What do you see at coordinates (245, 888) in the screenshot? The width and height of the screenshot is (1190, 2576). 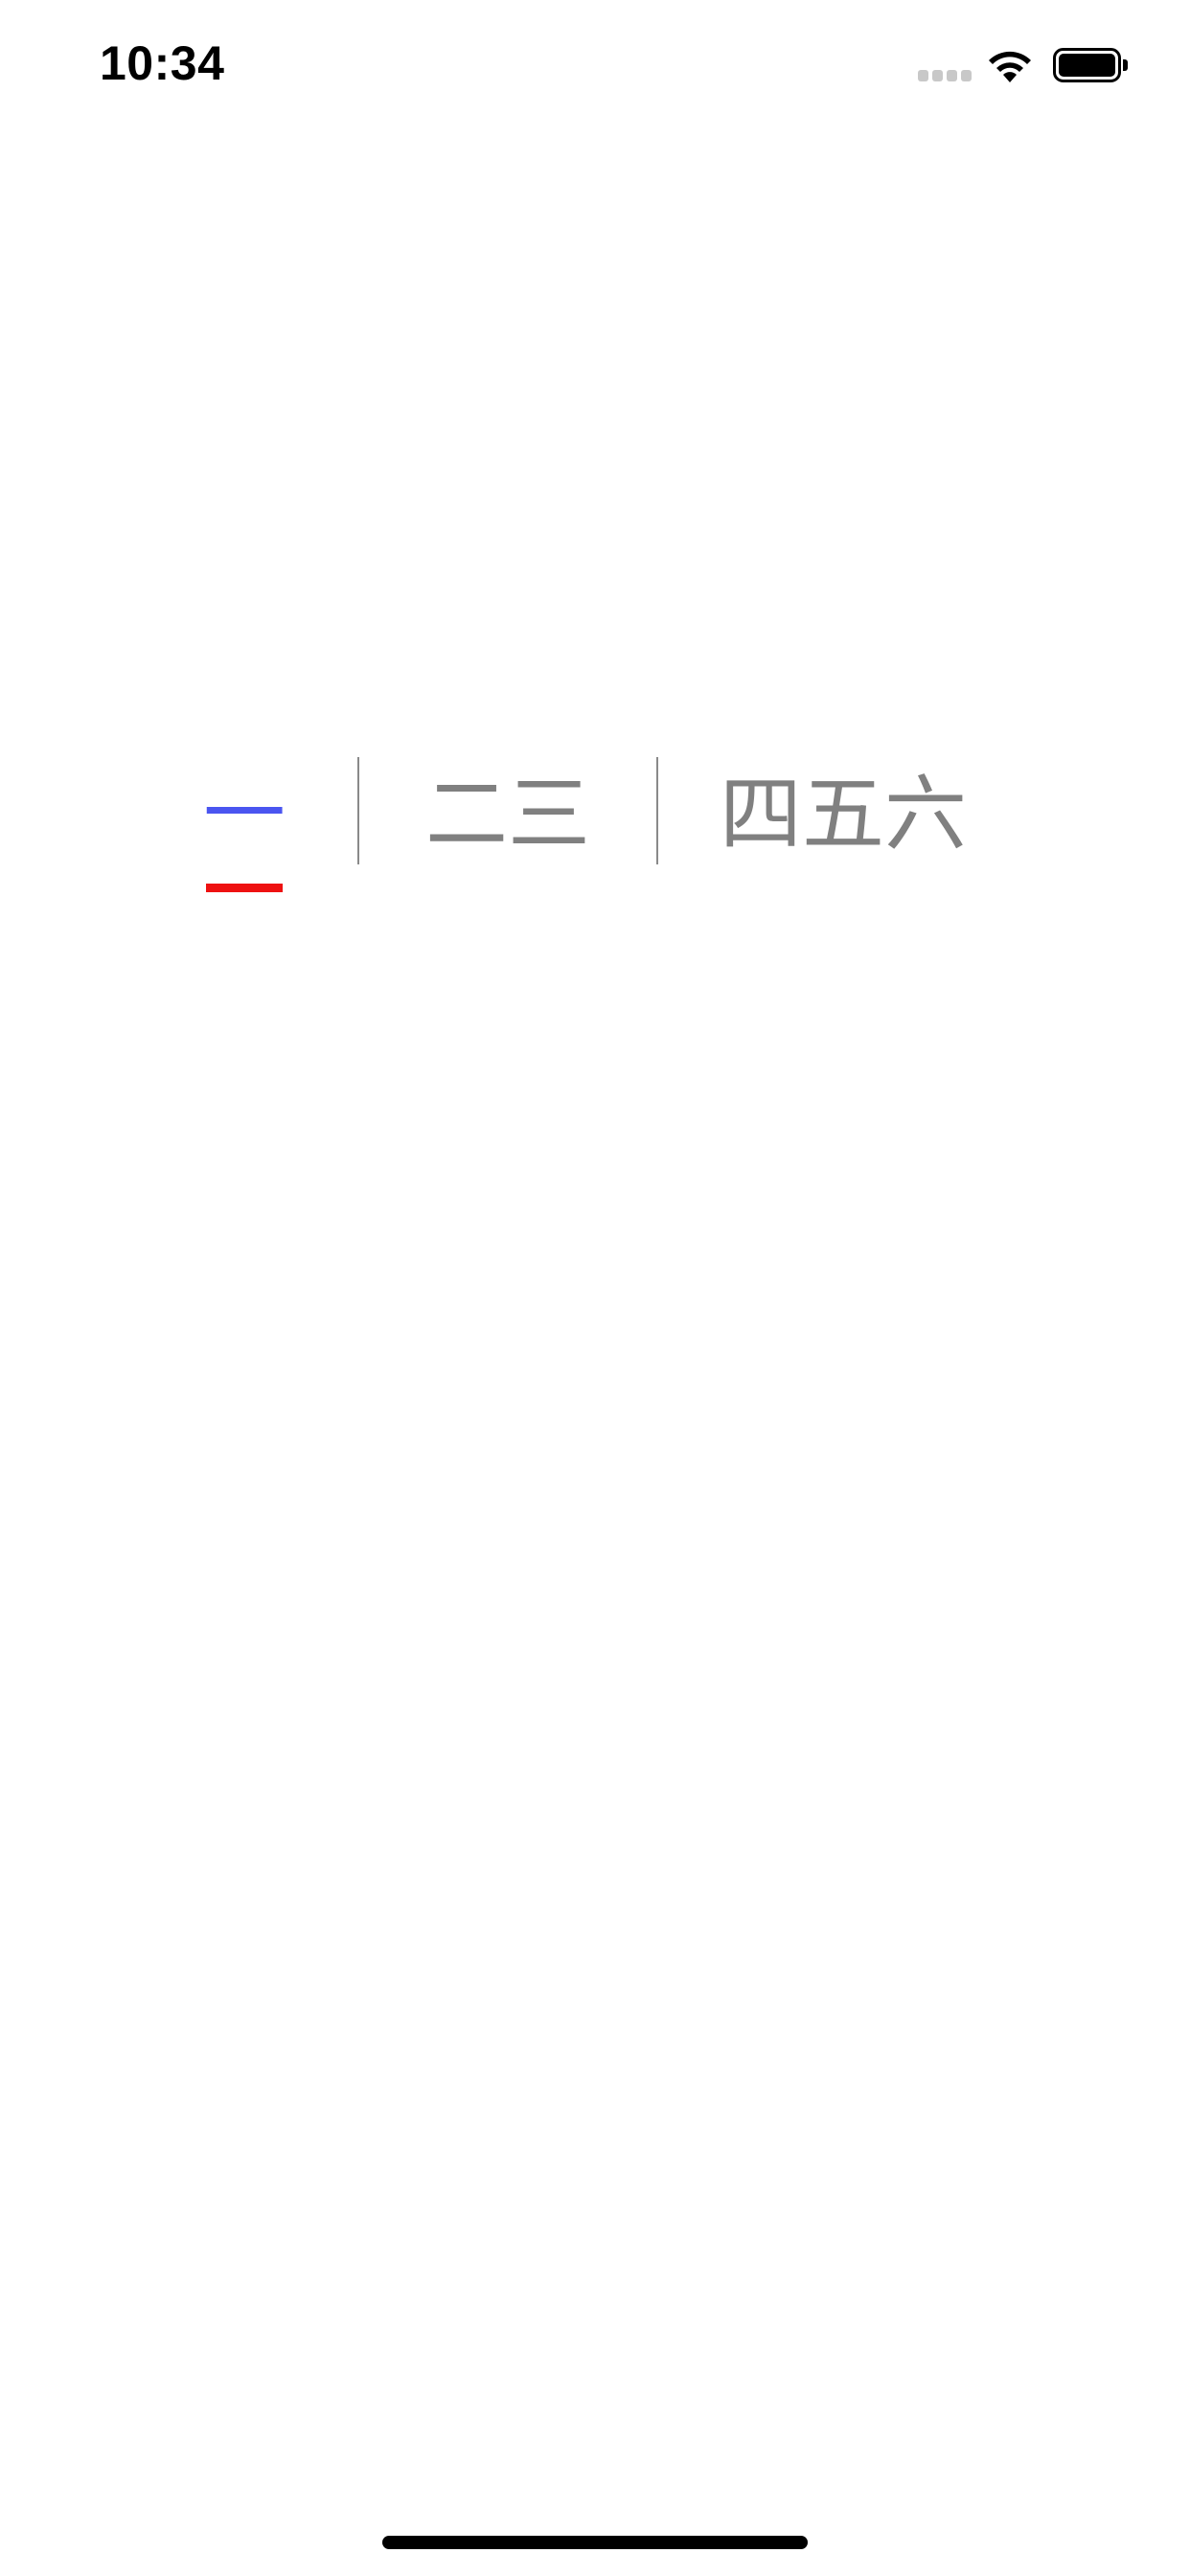 I see `selected-tab-indicator` at bounding box center [245, 888].